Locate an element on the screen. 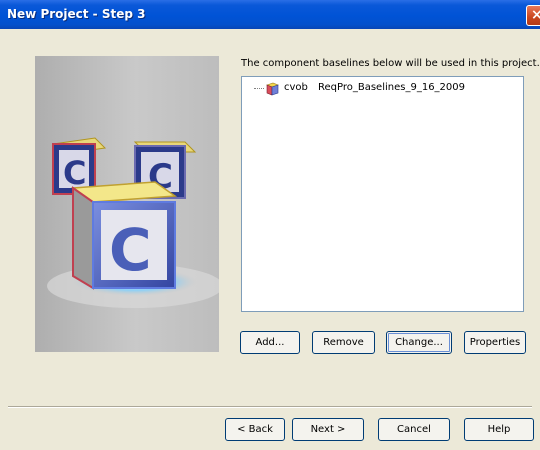 The image size is (540, 450). back-button: < Back is located at coordinates (255, 429).